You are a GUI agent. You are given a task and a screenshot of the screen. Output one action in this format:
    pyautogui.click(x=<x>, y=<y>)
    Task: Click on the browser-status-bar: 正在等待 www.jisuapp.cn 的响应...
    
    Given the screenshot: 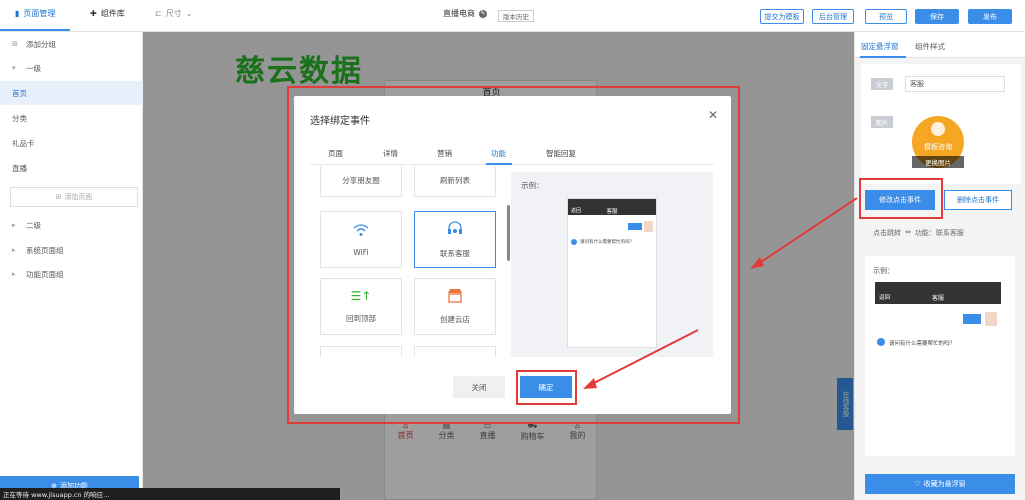 What is the action you would take?
    pyautogui.click(x=170, y=494)
    